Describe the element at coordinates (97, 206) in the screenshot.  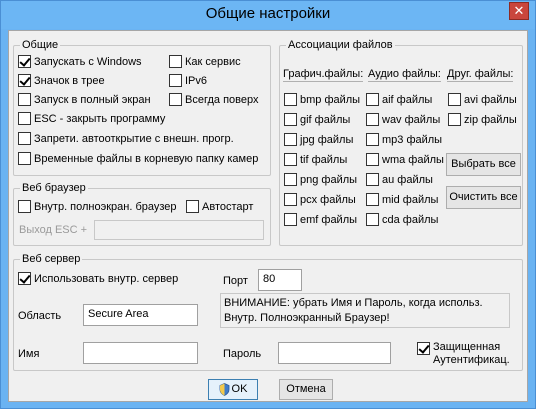
I see `internal-fullscreen-checkbox: Внутр. полноэкран. браузер` at that location.